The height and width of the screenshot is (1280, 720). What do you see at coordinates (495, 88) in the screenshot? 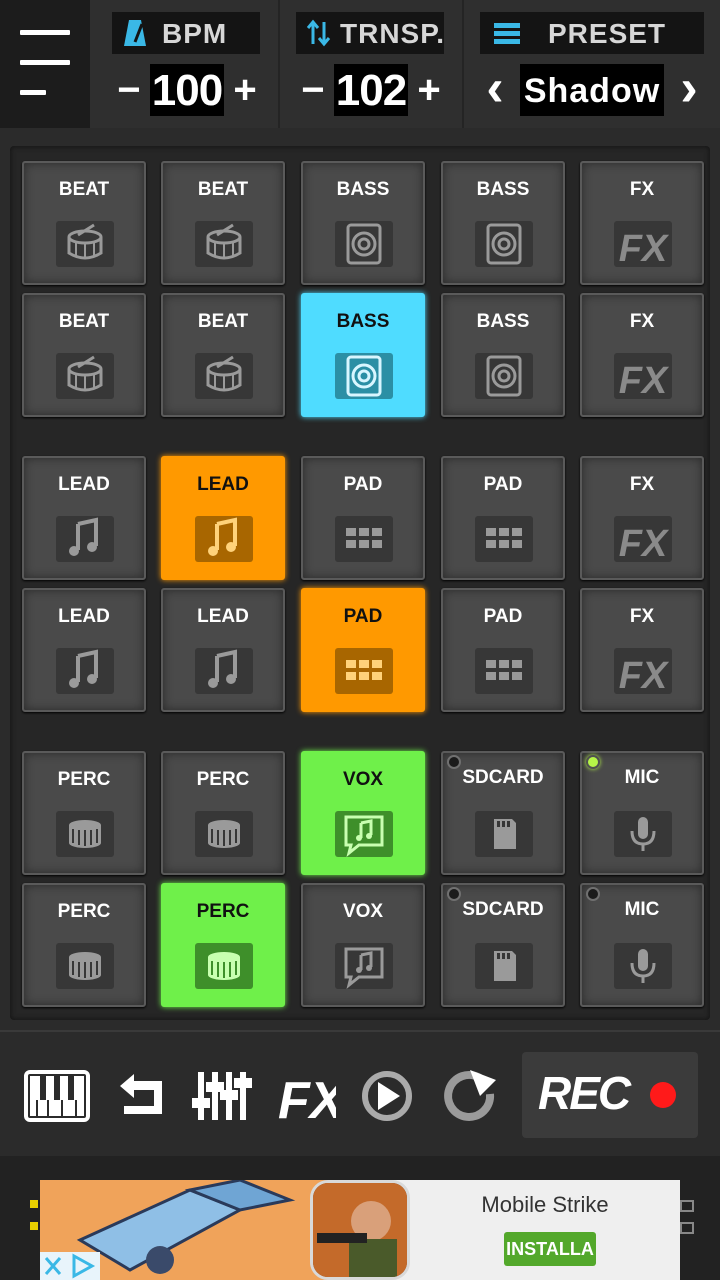
I see `preset-prev-button: ‹` at bounding box center [495, 88].